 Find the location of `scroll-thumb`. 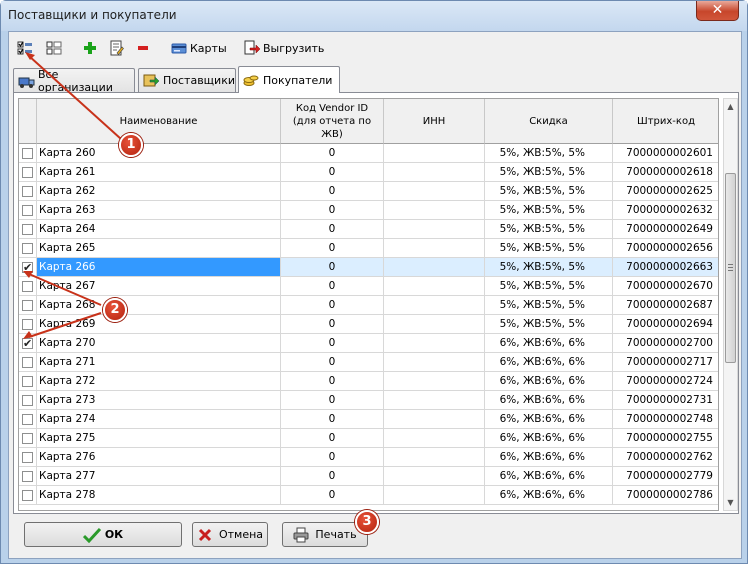

scroll-thumb is located at coordinates (730, 268).